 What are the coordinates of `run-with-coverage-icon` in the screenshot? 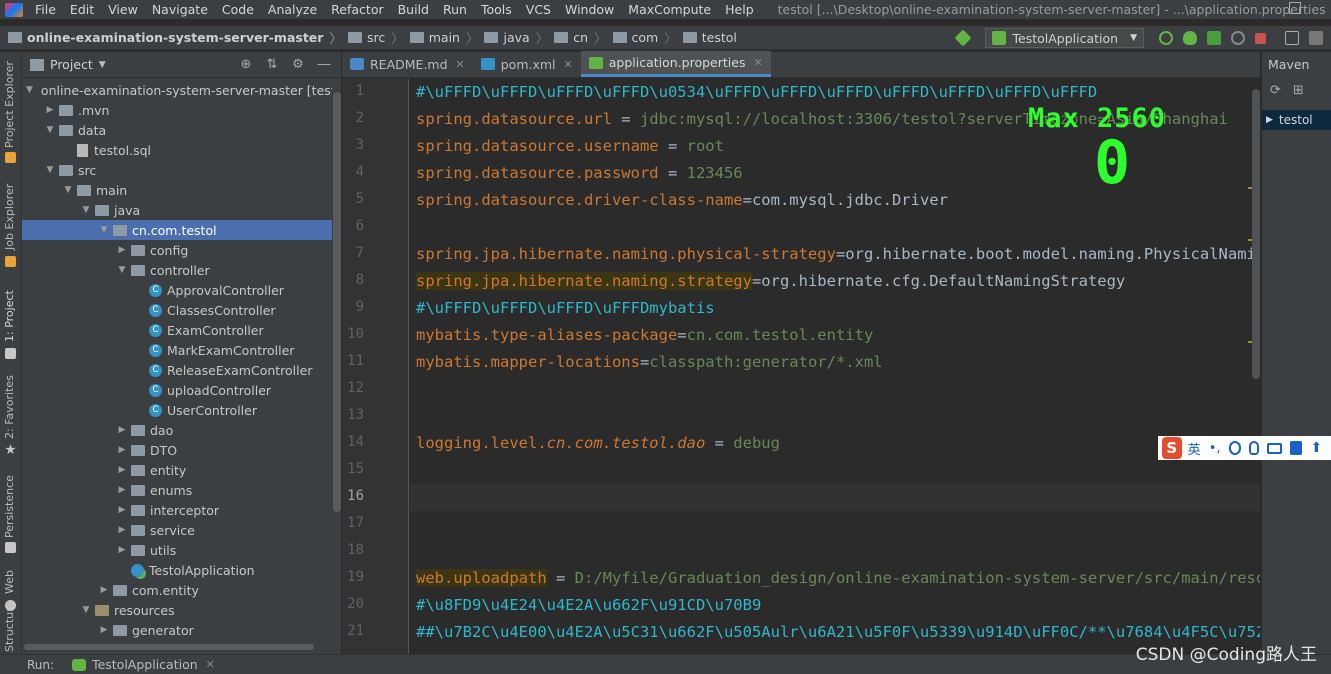 It's located at (1214, 38).